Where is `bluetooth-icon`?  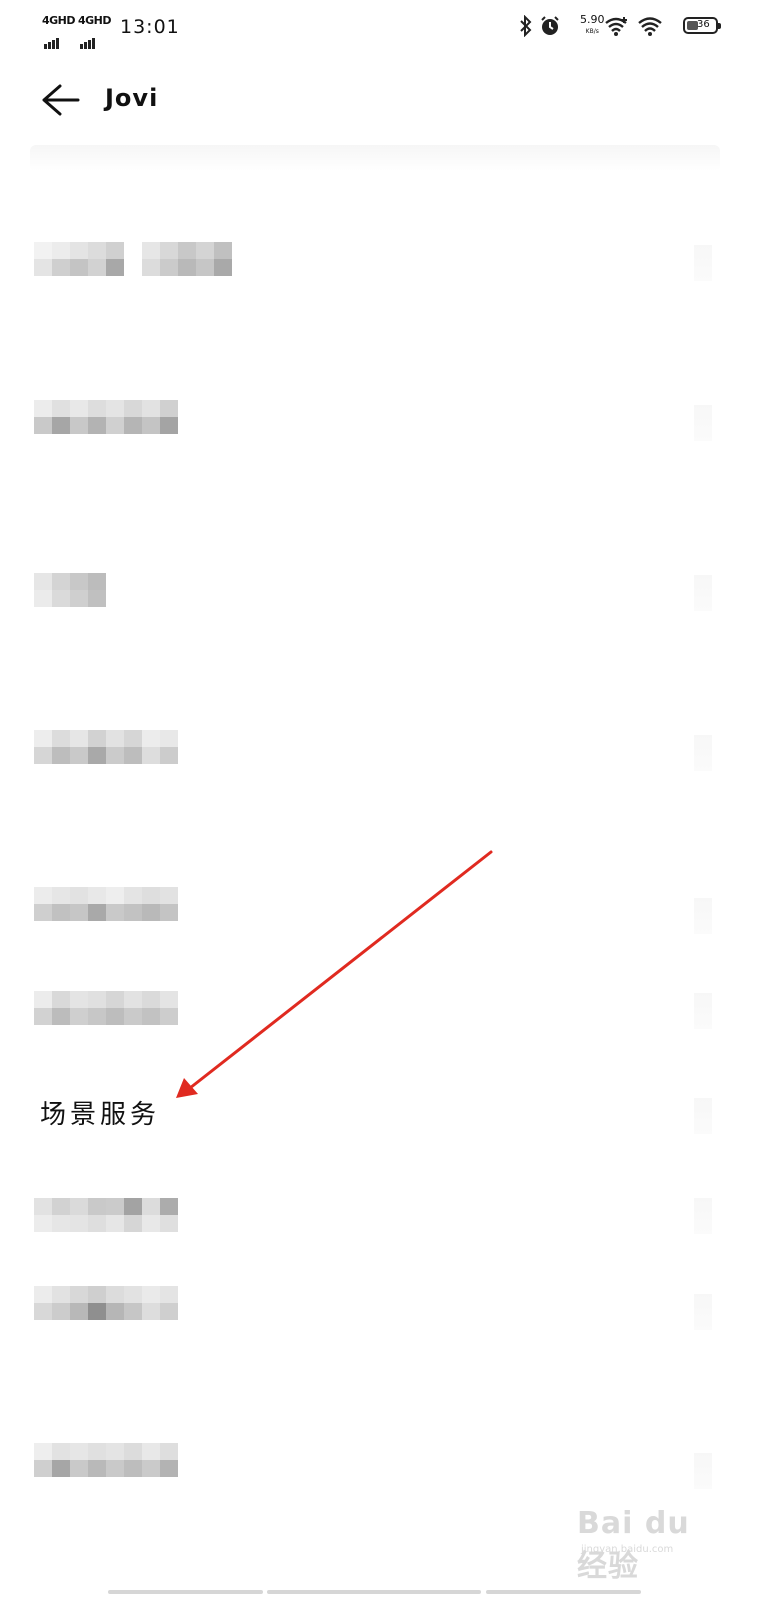 bluetooth-icon is located at coordinates (526, 26).